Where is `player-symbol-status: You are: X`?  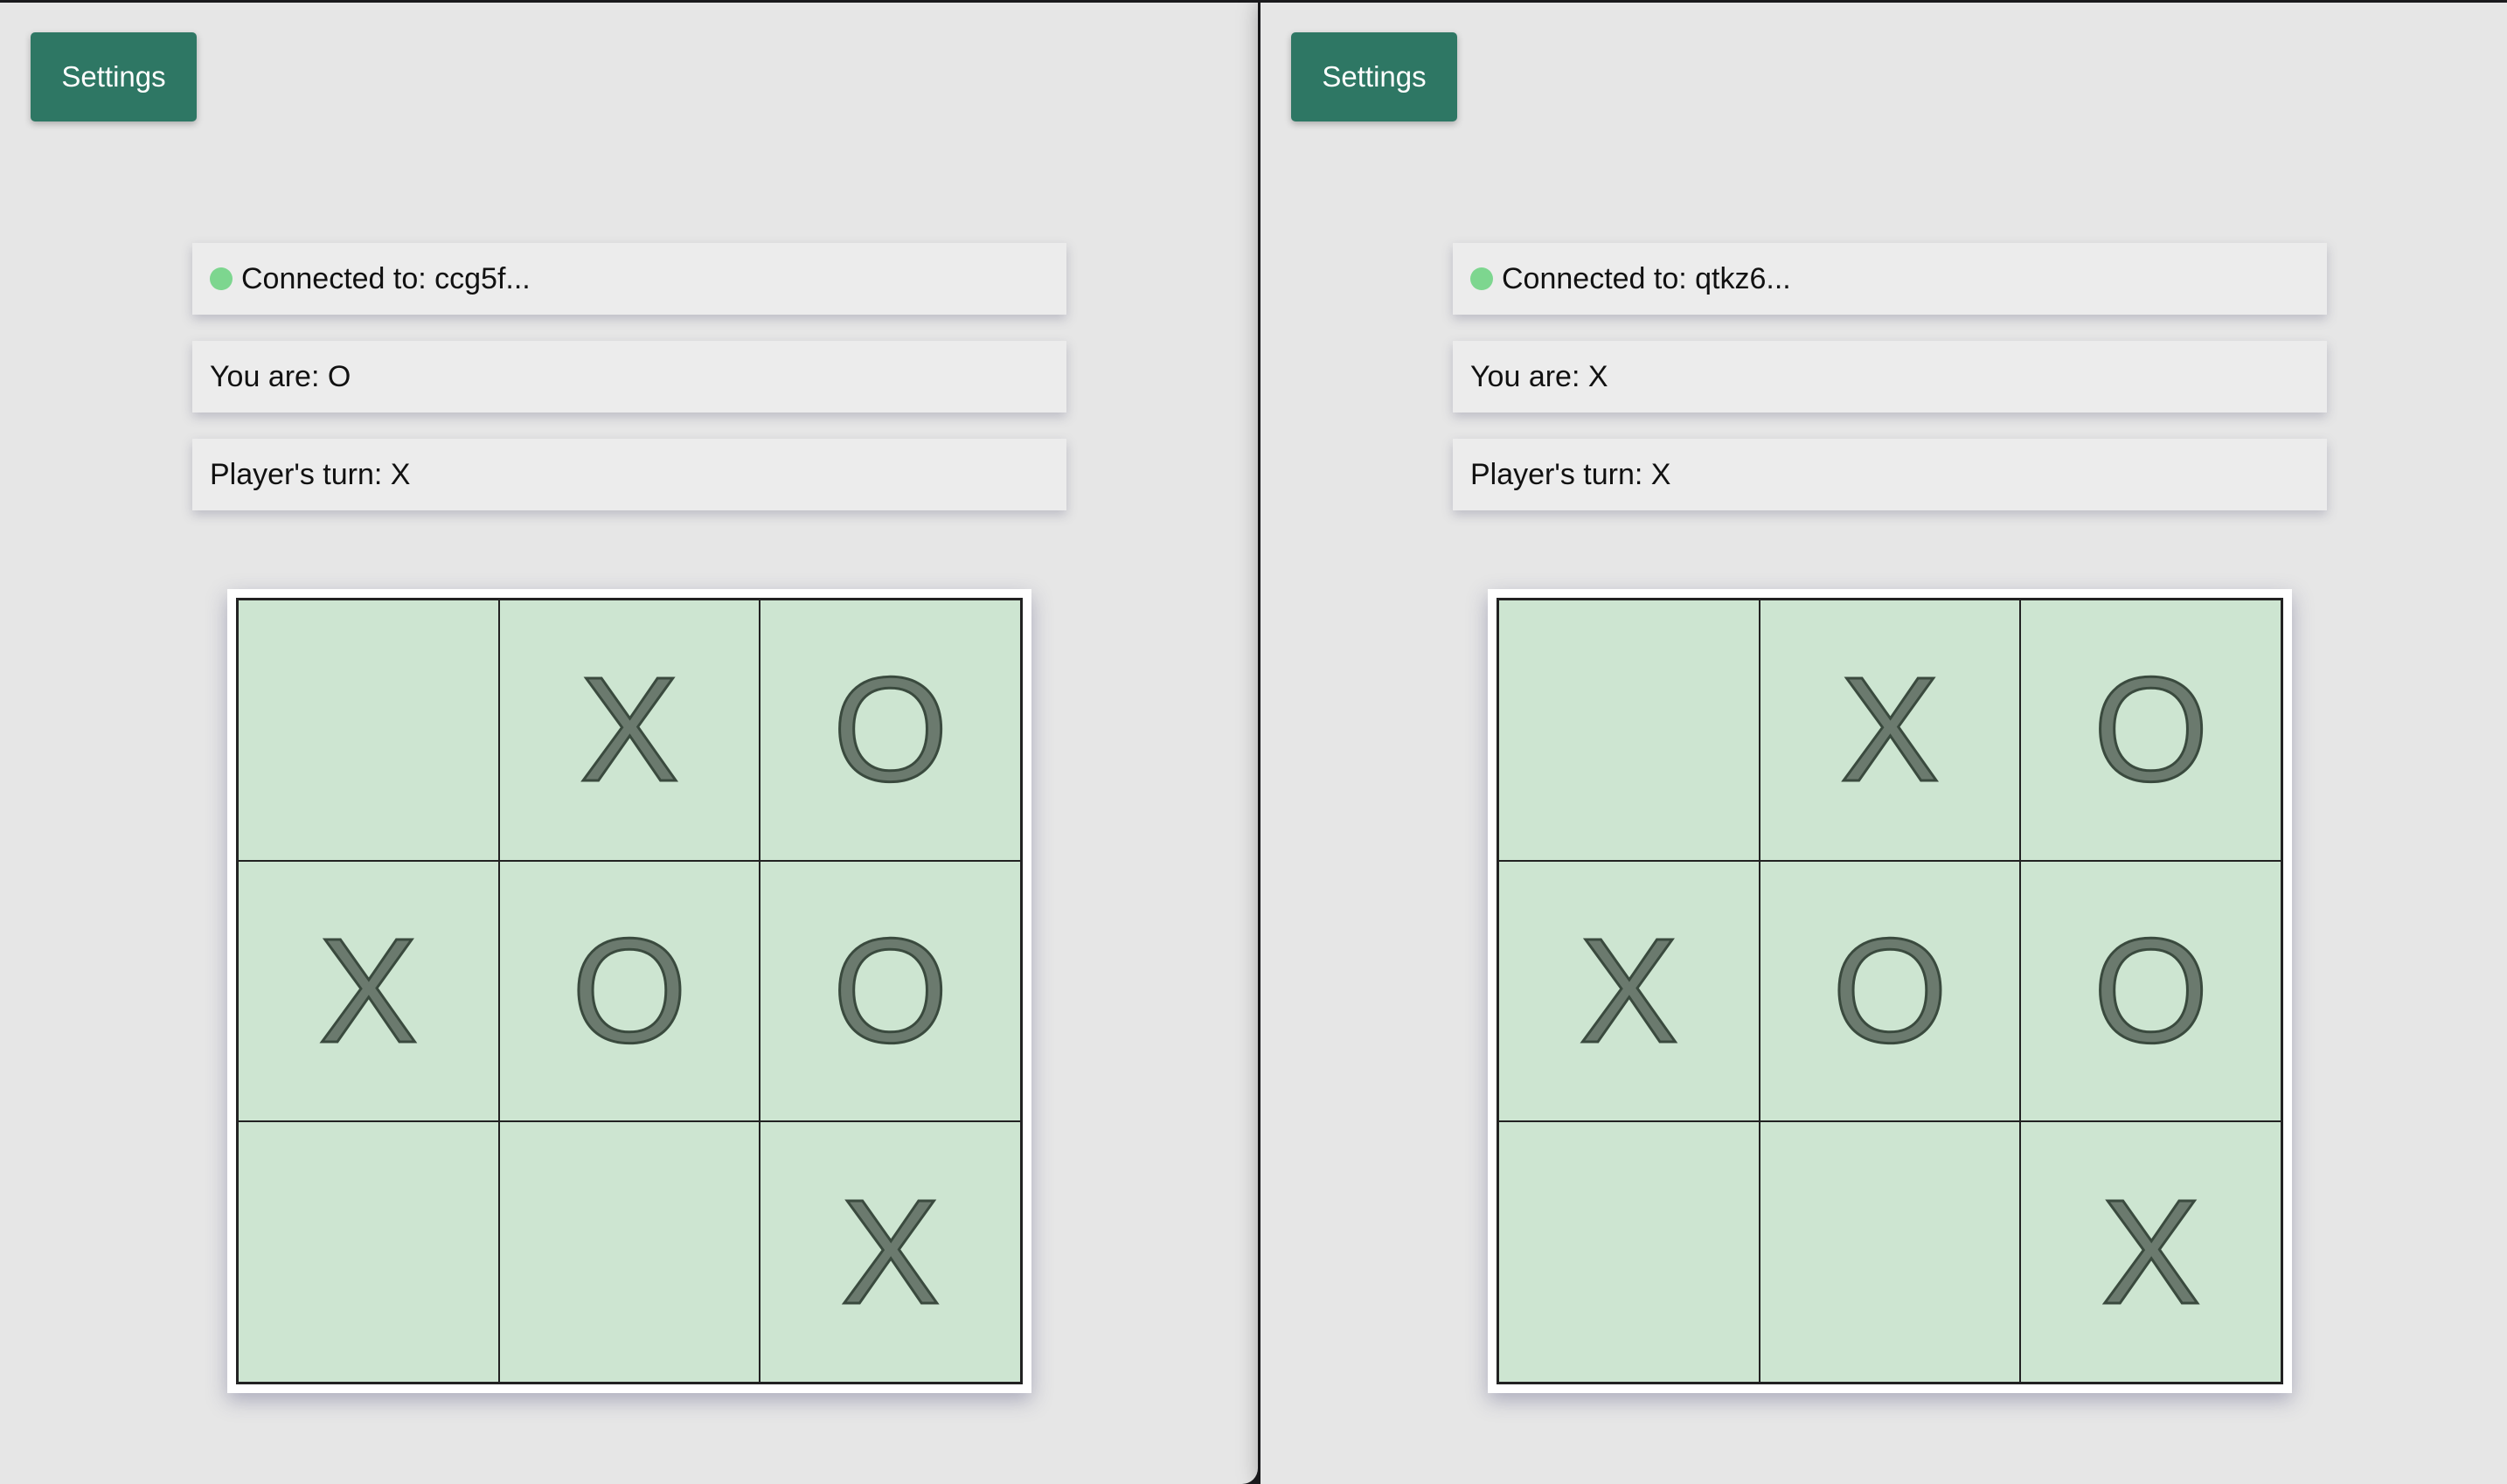
player-symbol-status: You are: X is located at coordinates (1890, 377).